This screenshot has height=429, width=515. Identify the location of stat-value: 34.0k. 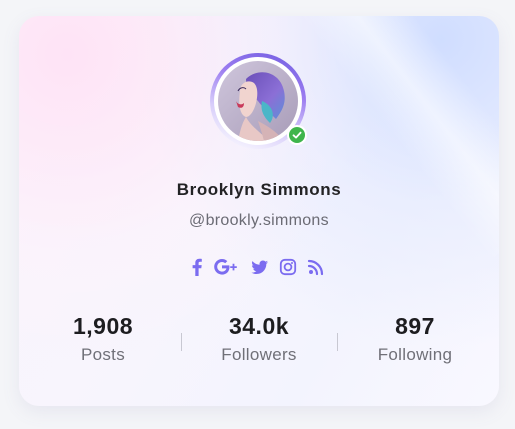
(259, 326).